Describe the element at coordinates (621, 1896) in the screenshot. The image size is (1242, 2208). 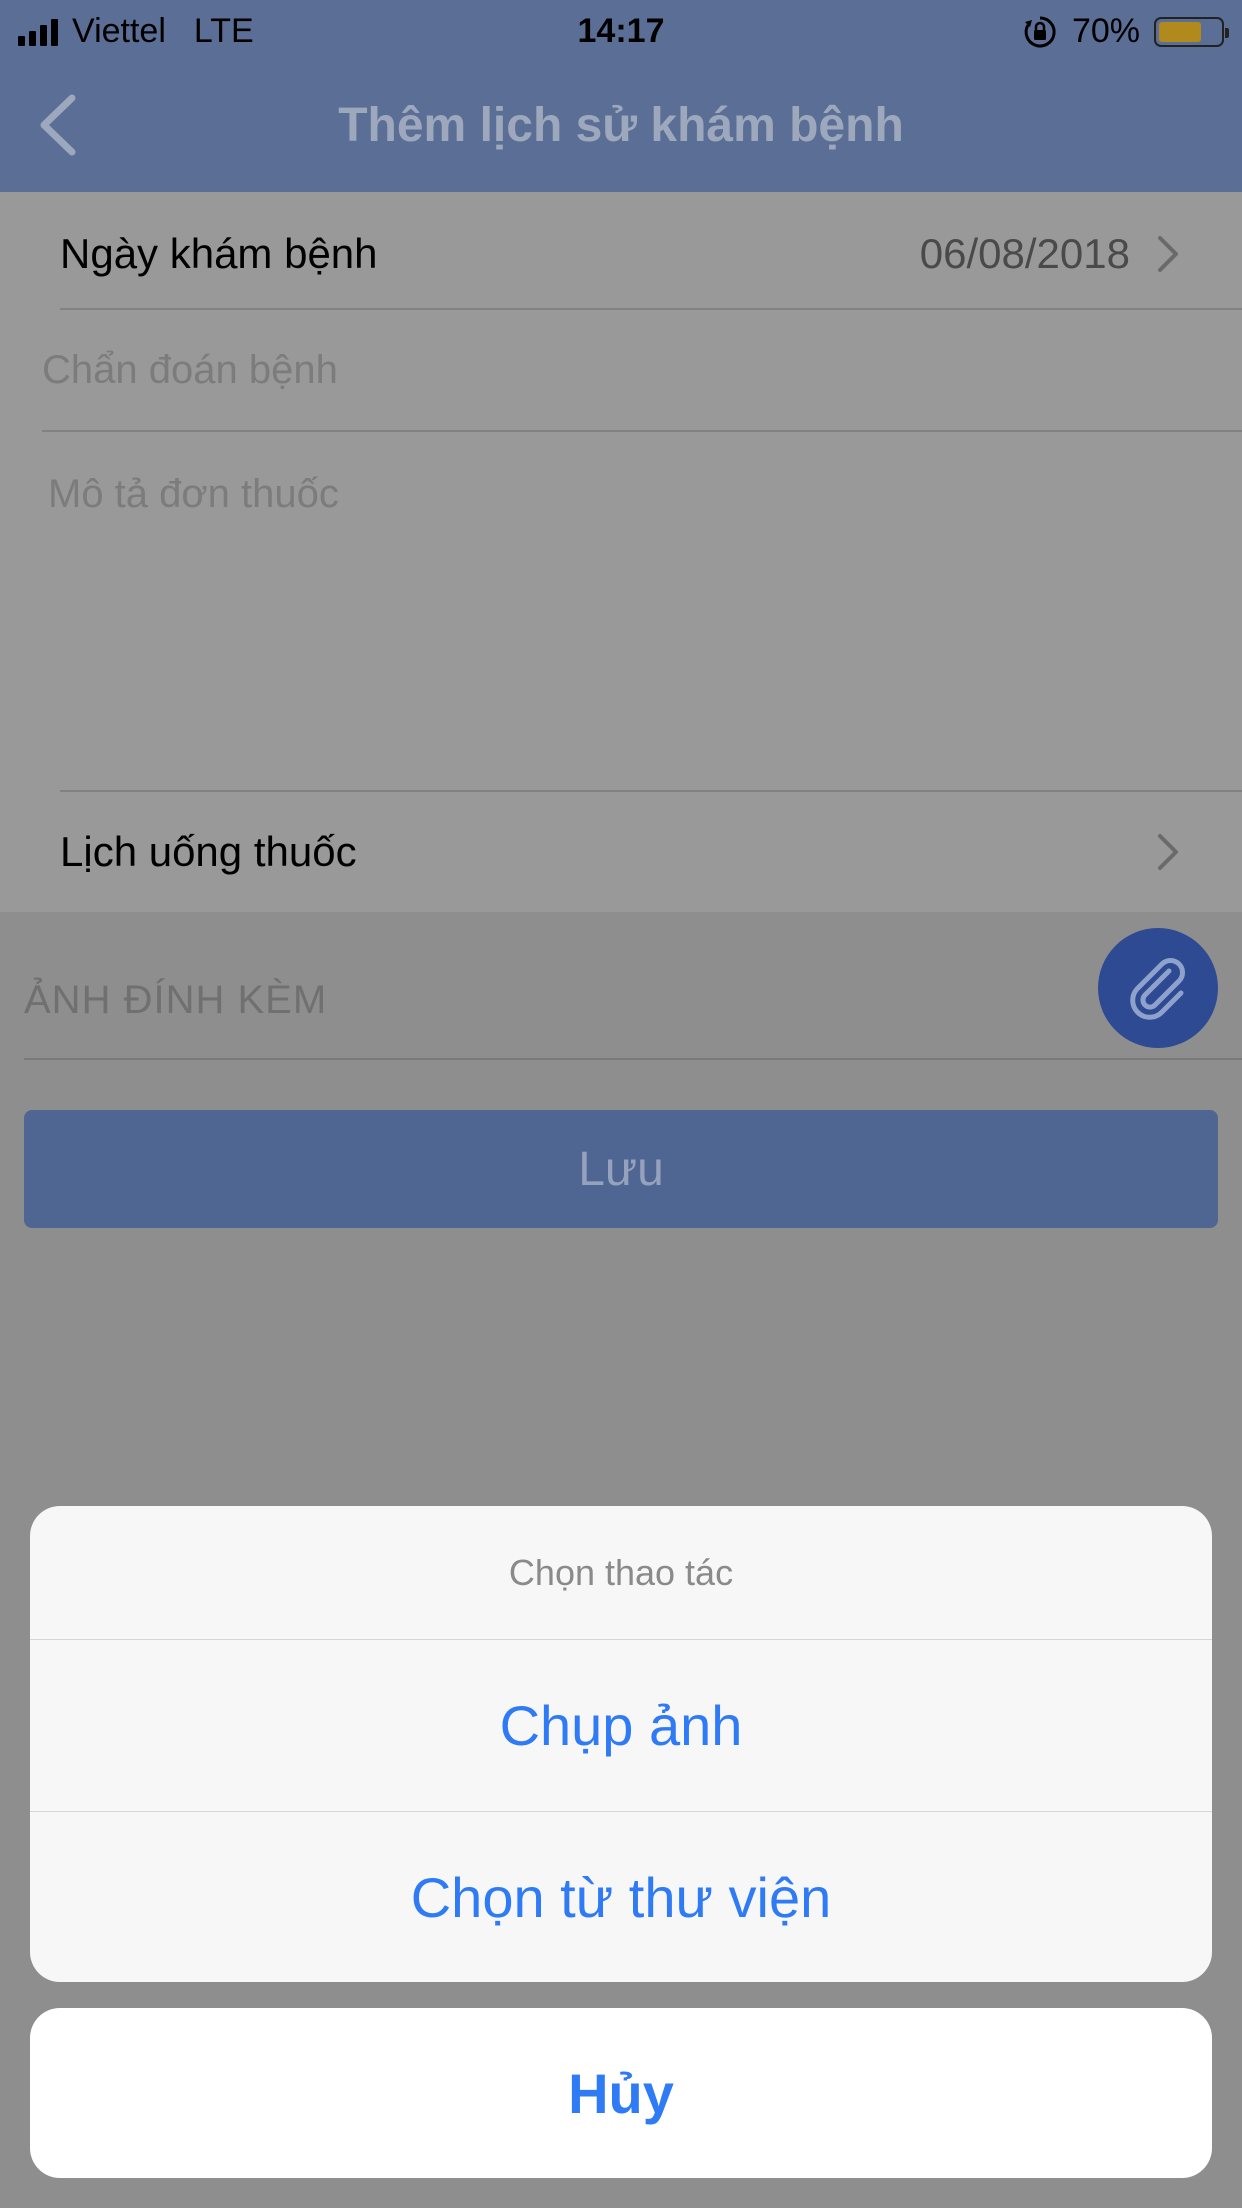
I see `choose-from-library-option: Chọn từ thư viện` at that location.